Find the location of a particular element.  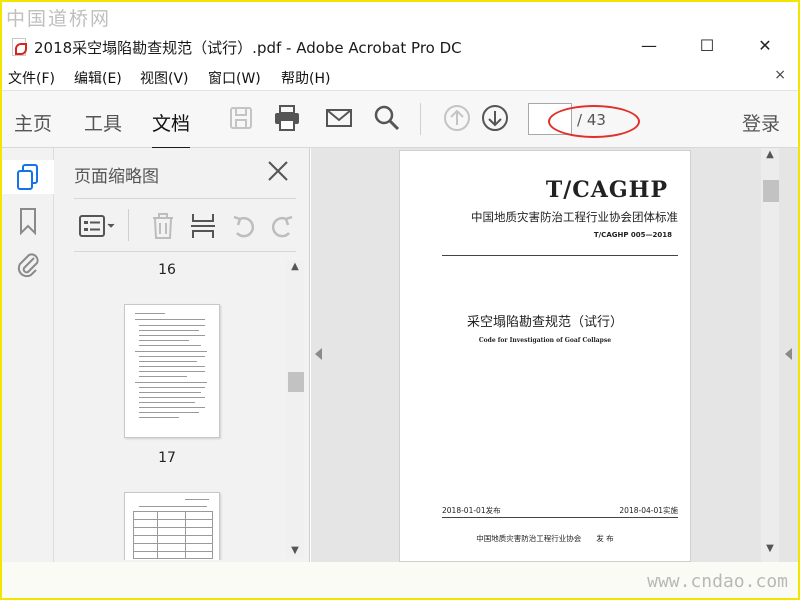

page-label: 17 is located at coordinates (167, 458).